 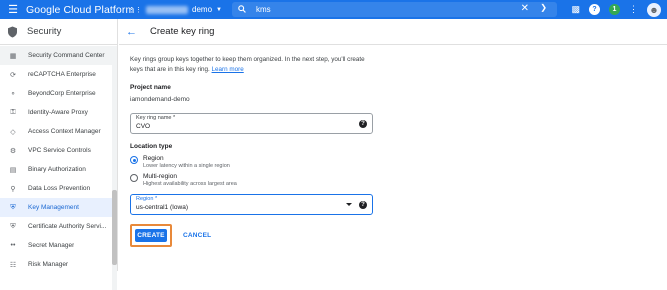 I want to click on sidebar-item-label: BeyondCorp Enterprise, so click(x=62, y=93).